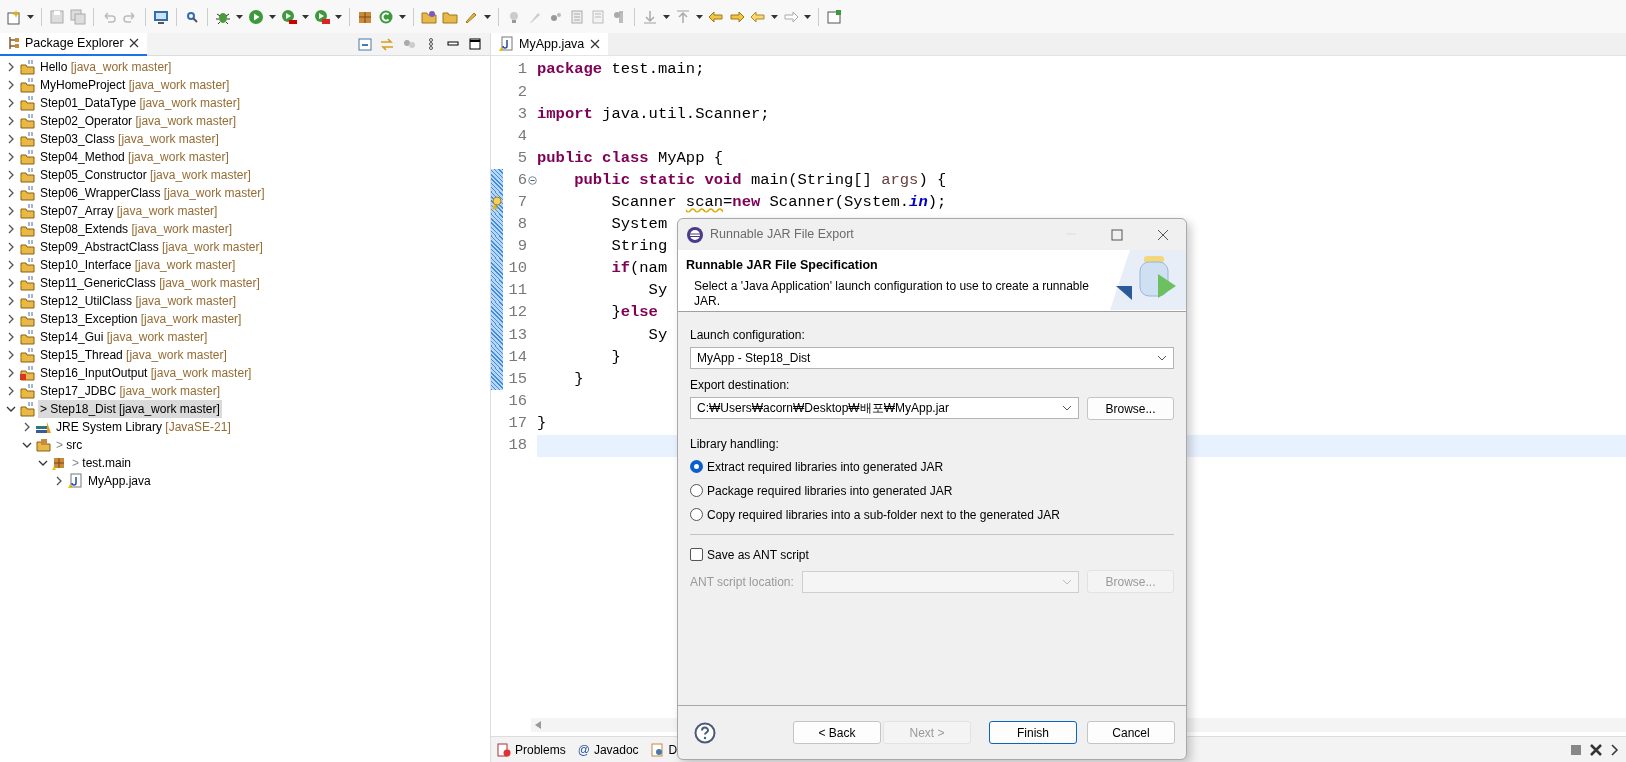  Describe the element at coordinates (825, 467) in the screenshot. I see `option-label: Extract required libraries into generated JAR` at that location.